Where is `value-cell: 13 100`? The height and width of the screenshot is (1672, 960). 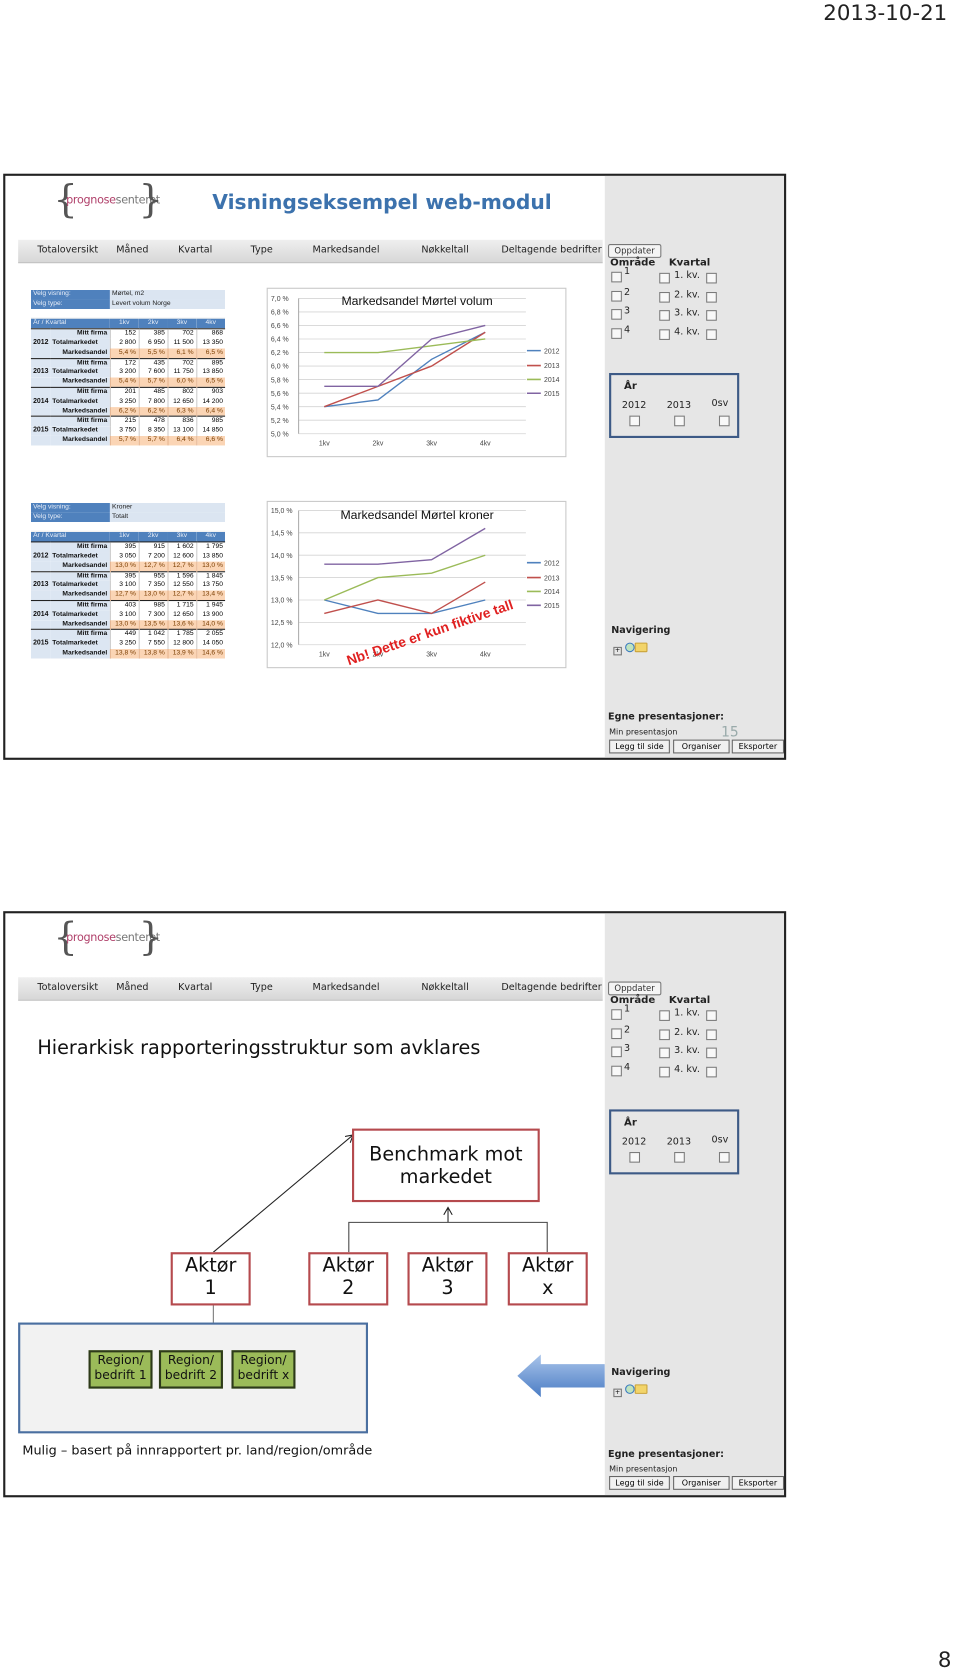 value-cell: 13 100 is located at coordinates (181, 431).